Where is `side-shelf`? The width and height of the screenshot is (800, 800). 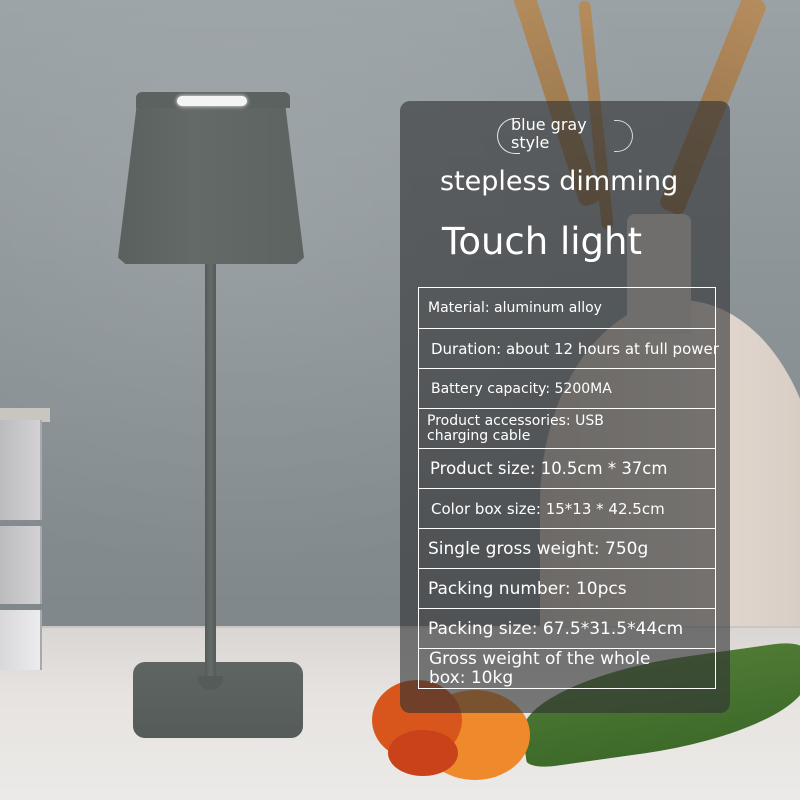 side-shelf is located at coordinates (25, 539).